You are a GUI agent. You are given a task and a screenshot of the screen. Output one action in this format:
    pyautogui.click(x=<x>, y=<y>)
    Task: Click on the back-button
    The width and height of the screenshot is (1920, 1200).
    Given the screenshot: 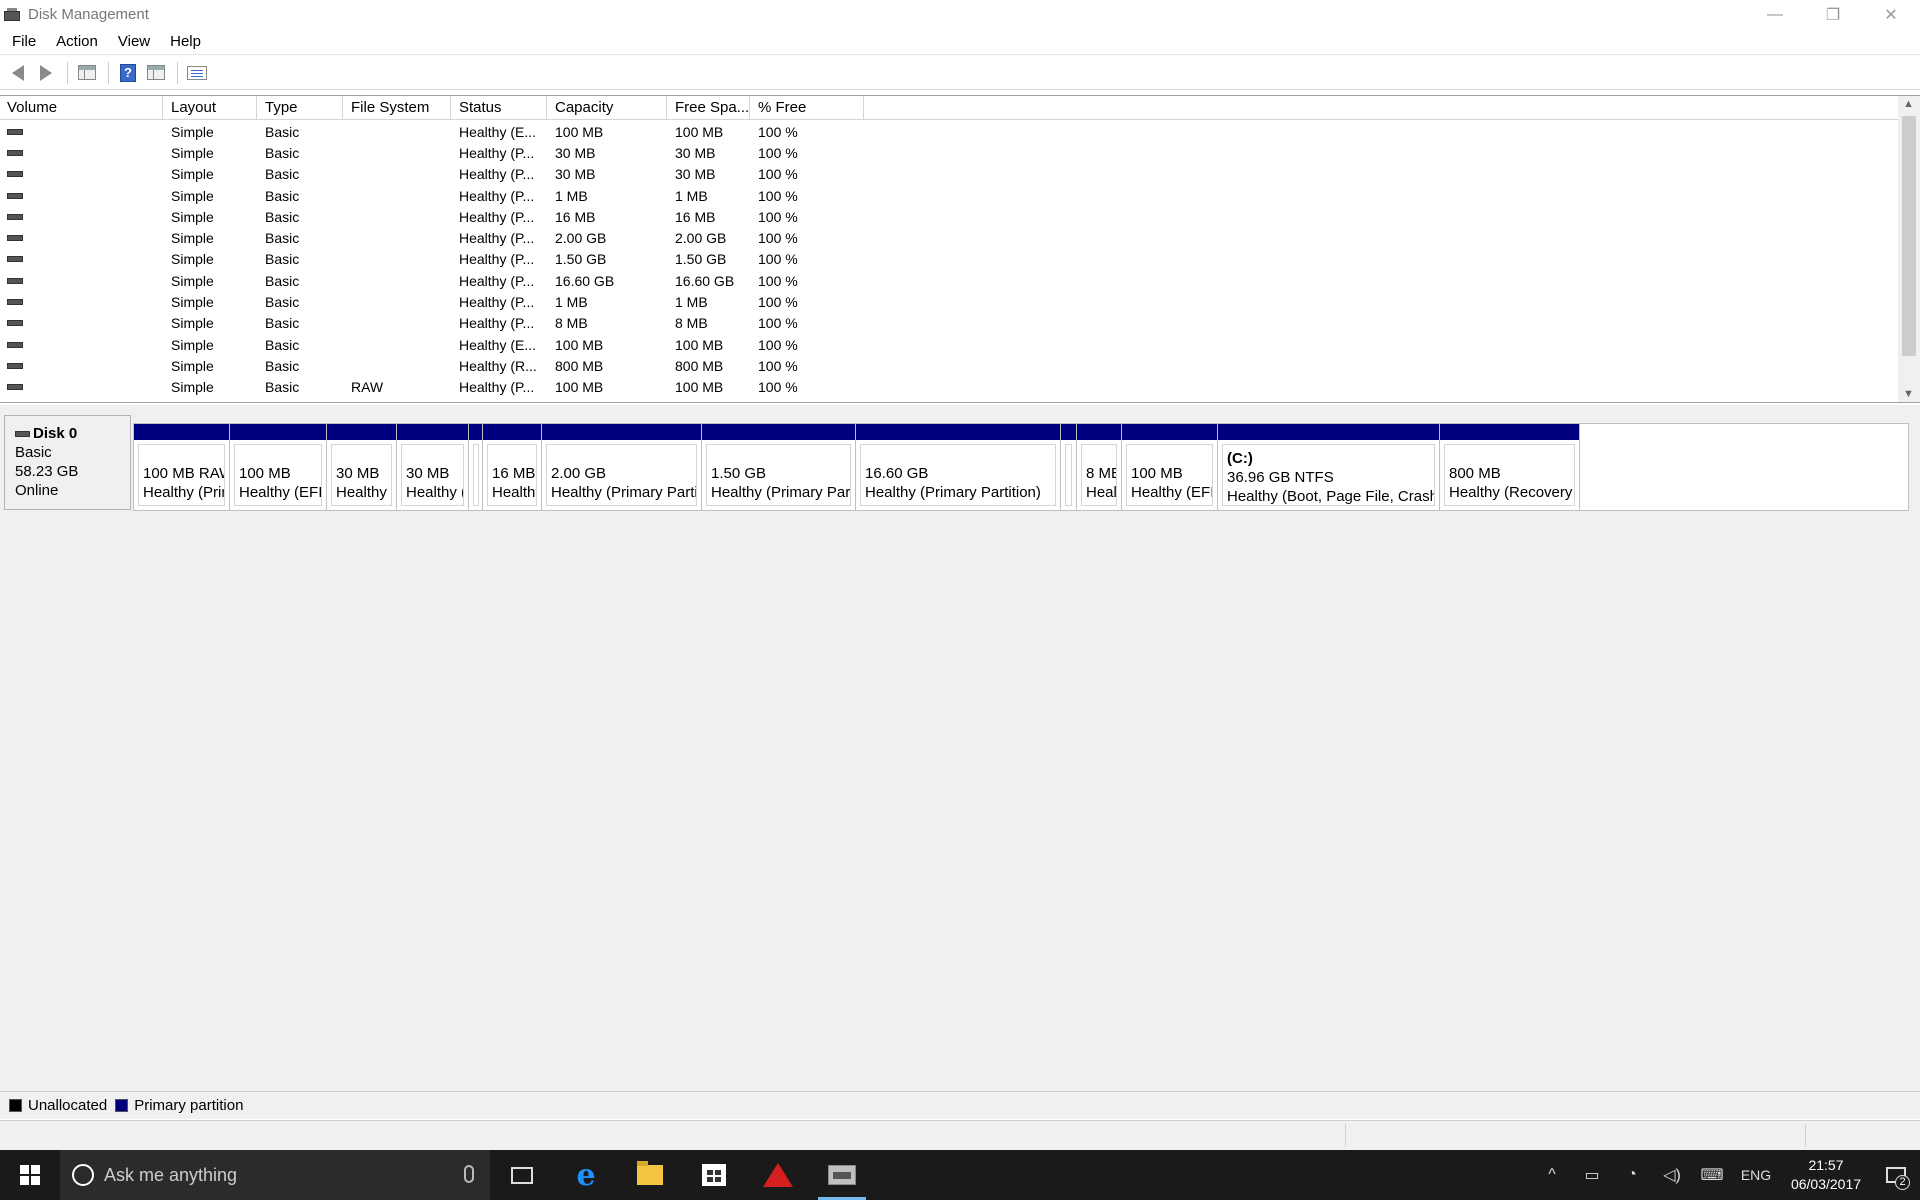 What is the action you would take?
    pyautogui.click(x=18, y=73)
    